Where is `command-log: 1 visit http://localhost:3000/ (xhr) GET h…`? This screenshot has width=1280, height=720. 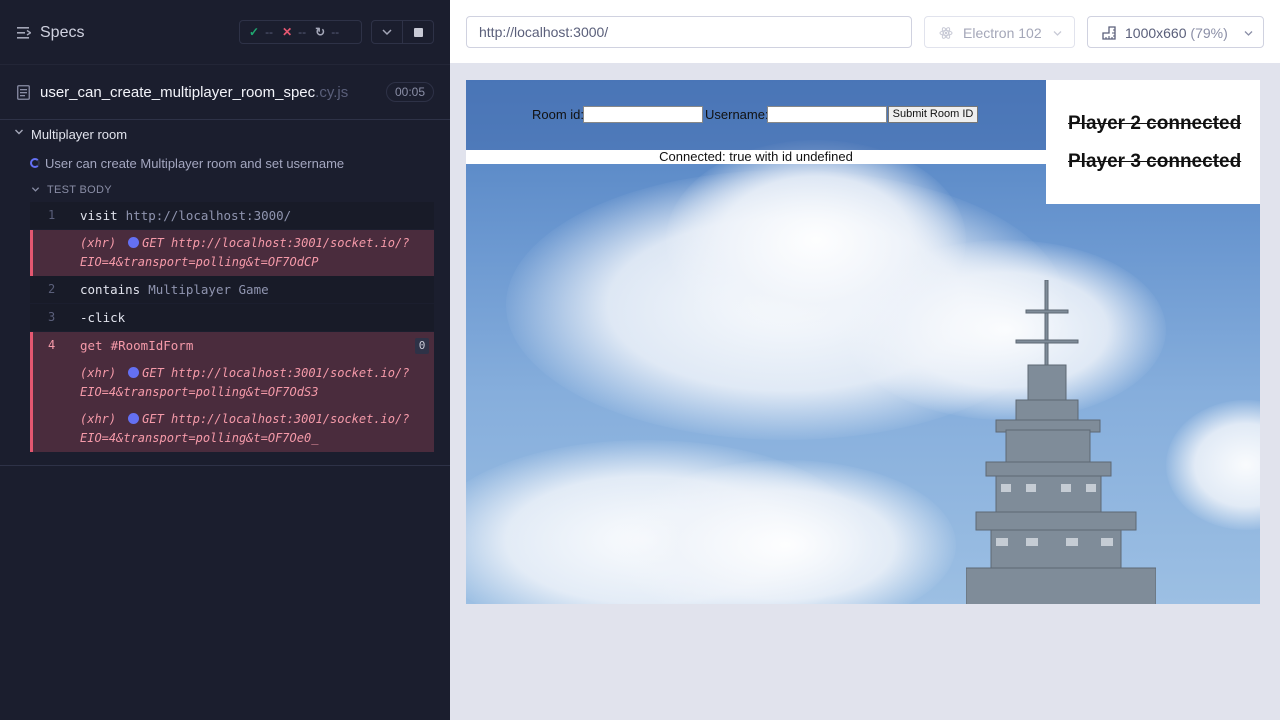
command-log: 1 visit http://localhost:3000/ (xhr) GET h… is located at coordinates (232, 327).